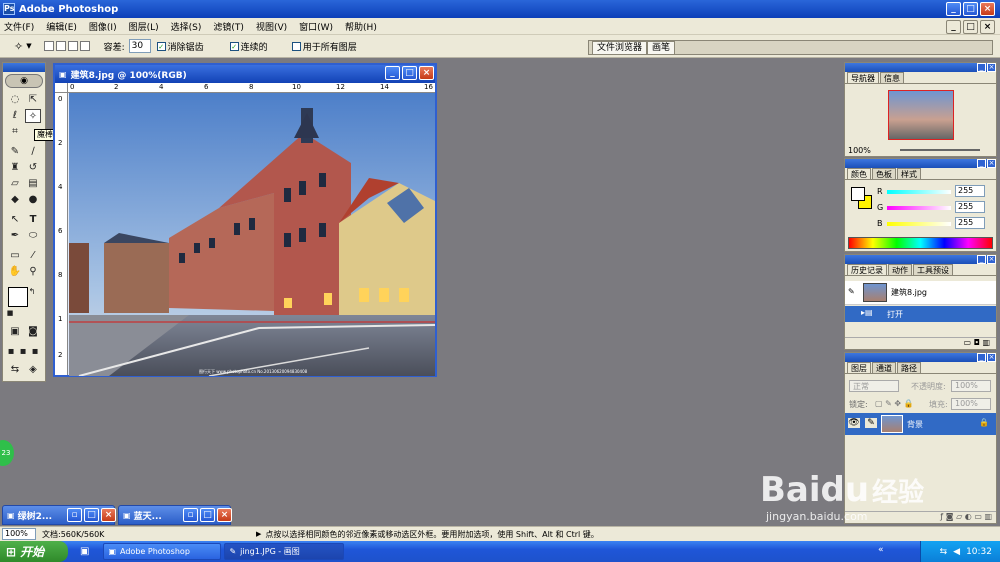 This screenshot has width=1000, height=562. Describe the element at coordinates (48, 46) in the screenshot. I see `new-selection-icon` at that location.